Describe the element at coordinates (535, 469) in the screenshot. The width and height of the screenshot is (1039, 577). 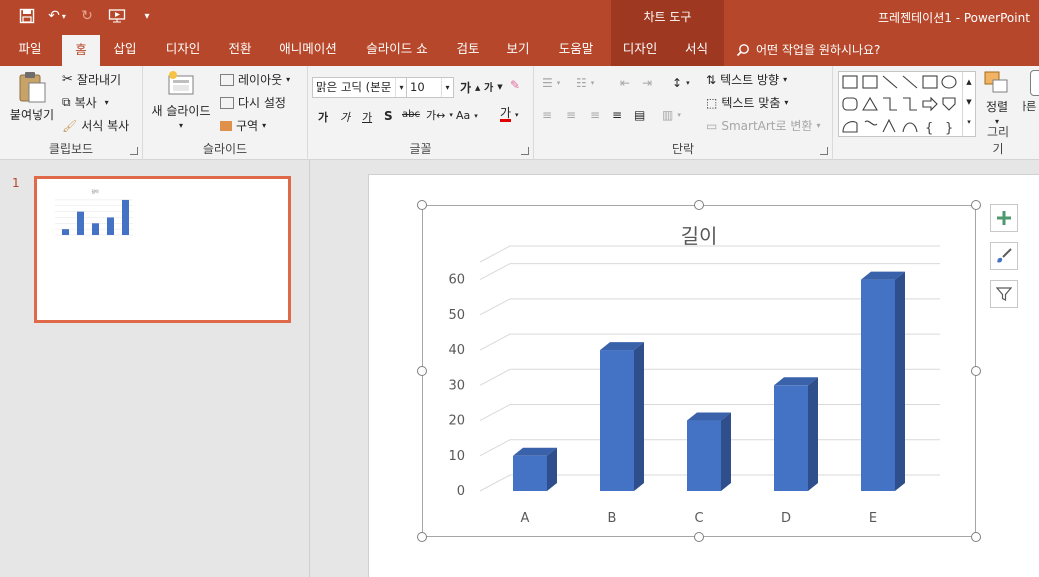
I see `bar-A` at that location.